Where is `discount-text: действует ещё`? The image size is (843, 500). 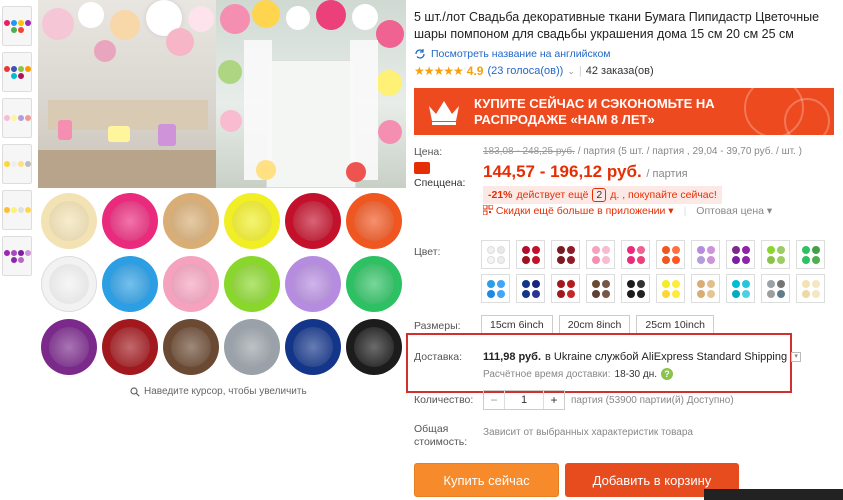 discount-text: действует ещё is located at coordinates (552, 195).